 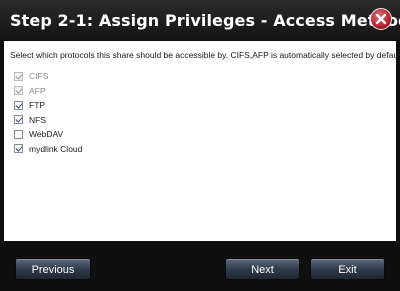 I want to click on protocol-label: WebDAV, so click(x=46, y=134).